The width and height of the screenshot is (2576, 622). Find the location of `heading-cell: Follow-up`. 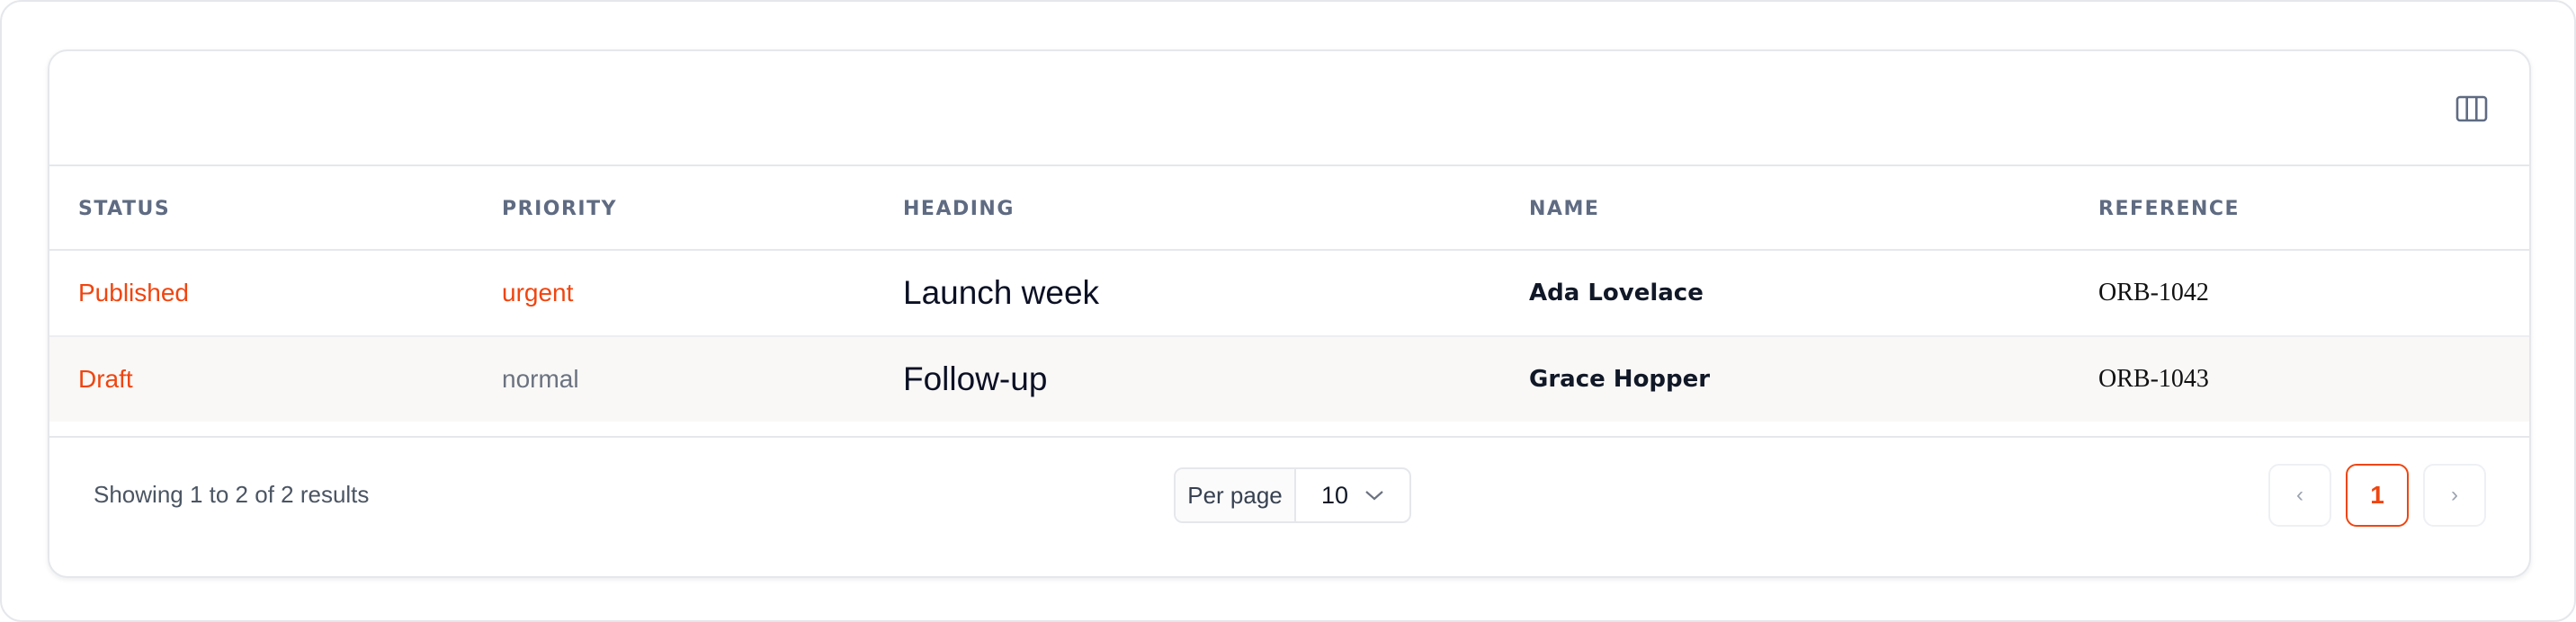

heading-cell: Follow-up is located at coordinates (975, 378).